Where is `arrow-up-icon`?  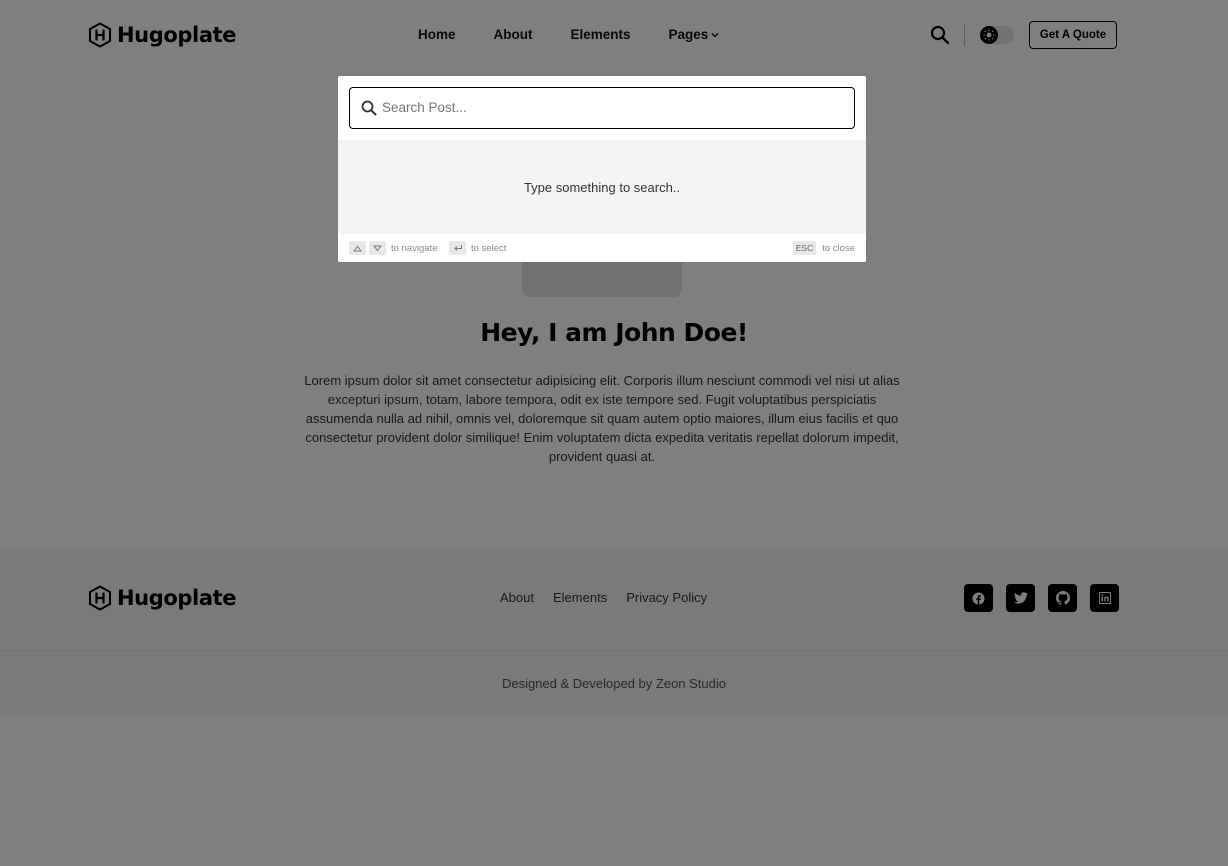
arrow-up-icon is located at coordinates (357, 248).